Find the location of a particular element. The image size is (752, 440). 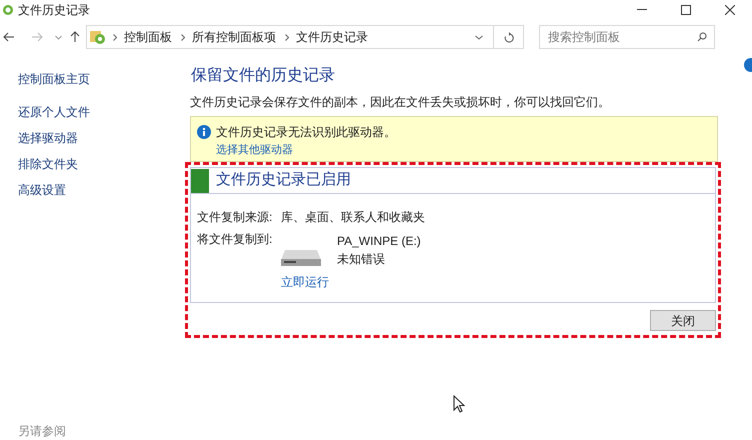

target-label: 将文件复制到: is located at coordinates (235, 239).